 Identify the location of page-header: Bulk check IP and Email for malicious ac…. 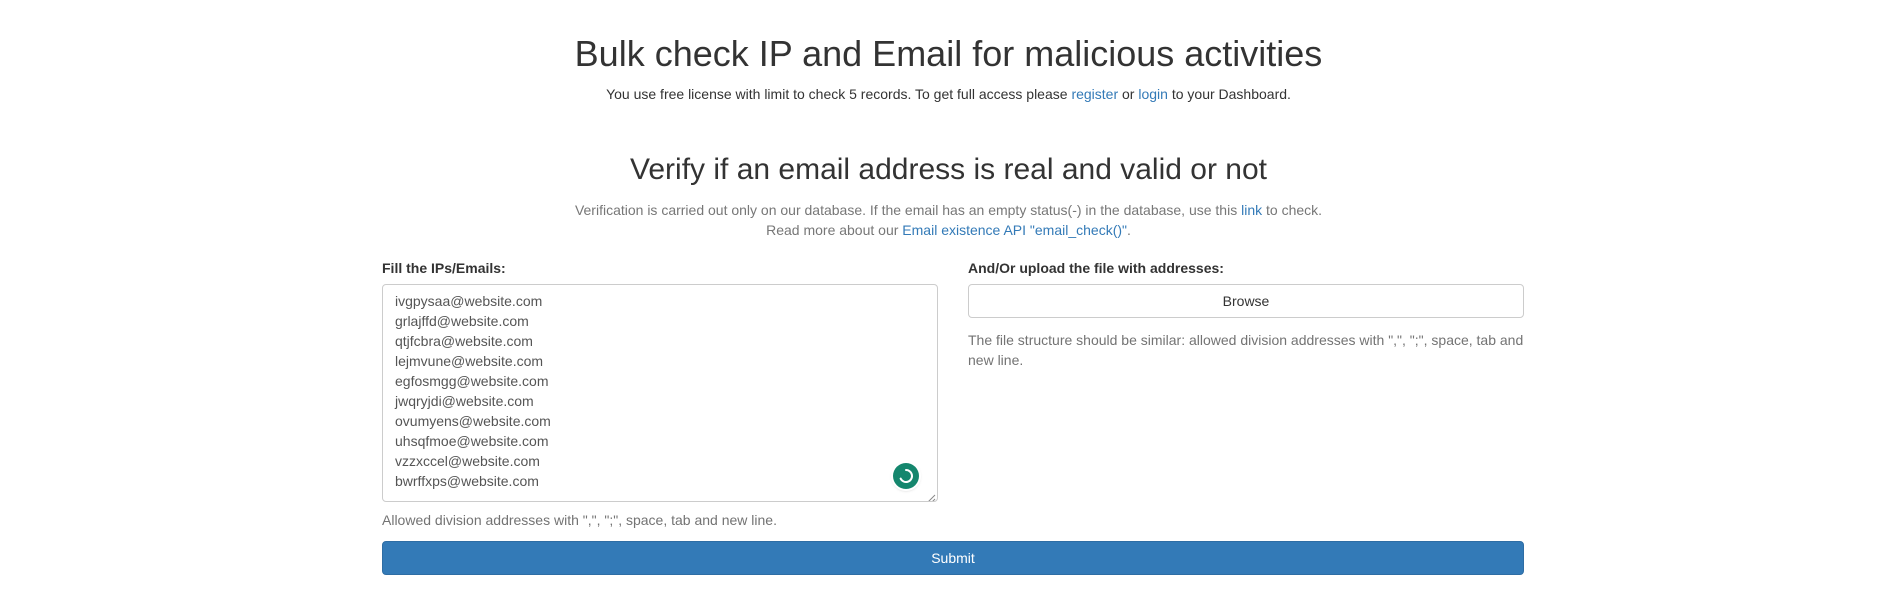
(948, 68).